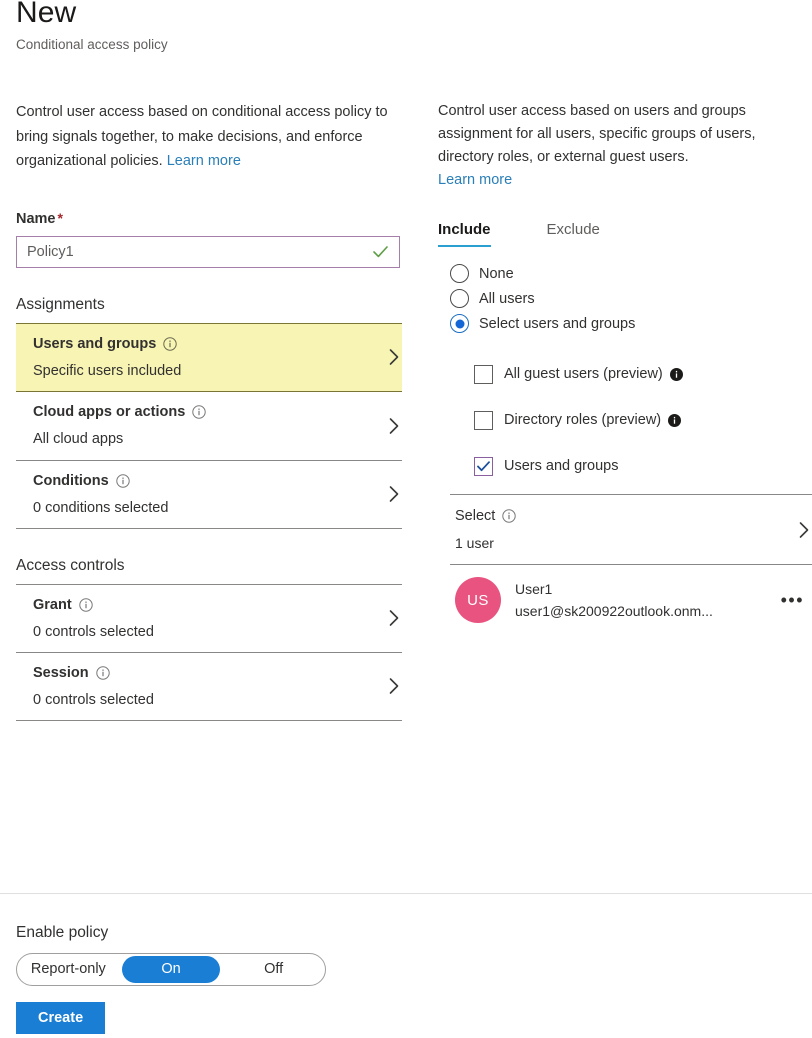 This screenshot has height=1038, width=812. I want to click on required-asterisk: *, so click(60, 217).